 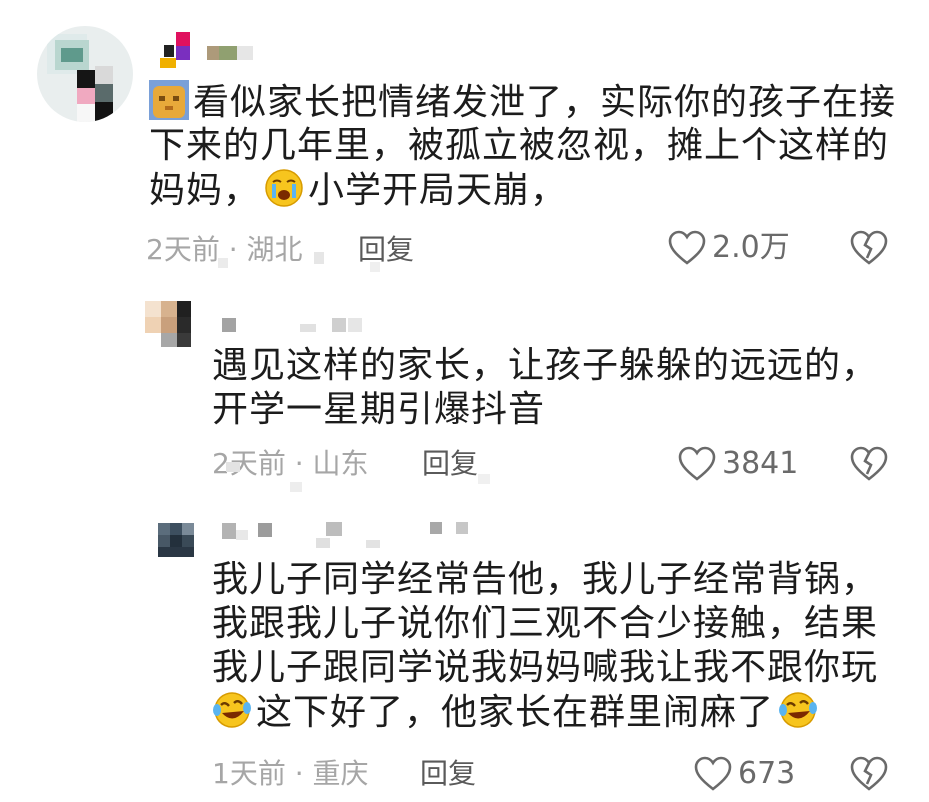 I want to click on comment-line: 看似家长把情绪发泄了，实际你的孩子在接, so click(x=545, y=102).